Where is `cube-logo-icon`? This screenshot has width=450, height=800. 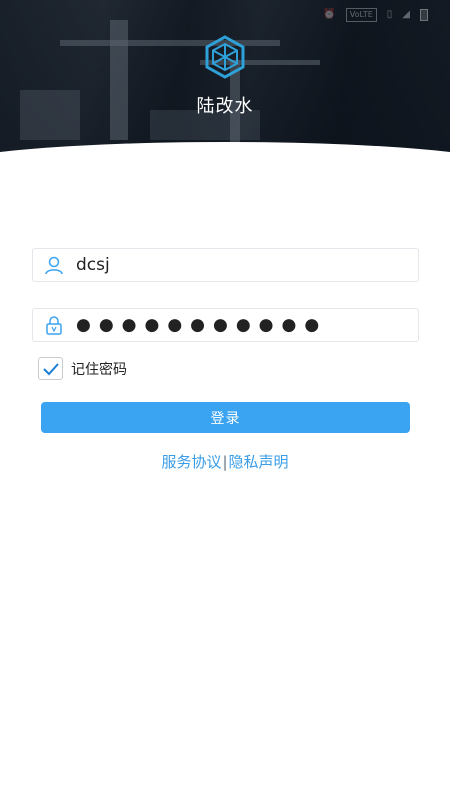
cube-logo-icon is located at coordinates (225, 57).